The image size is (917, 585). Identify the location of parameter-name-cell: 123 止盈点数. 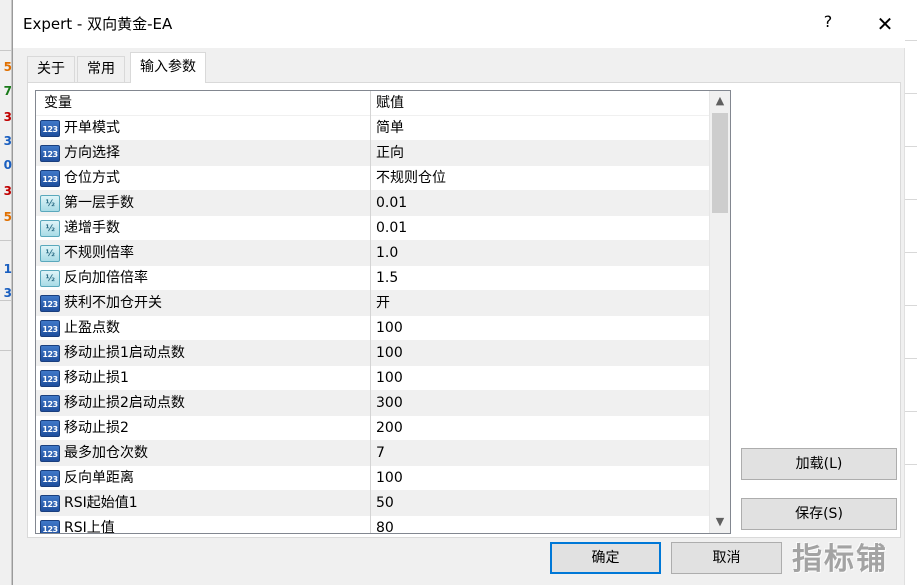
(203, 328).